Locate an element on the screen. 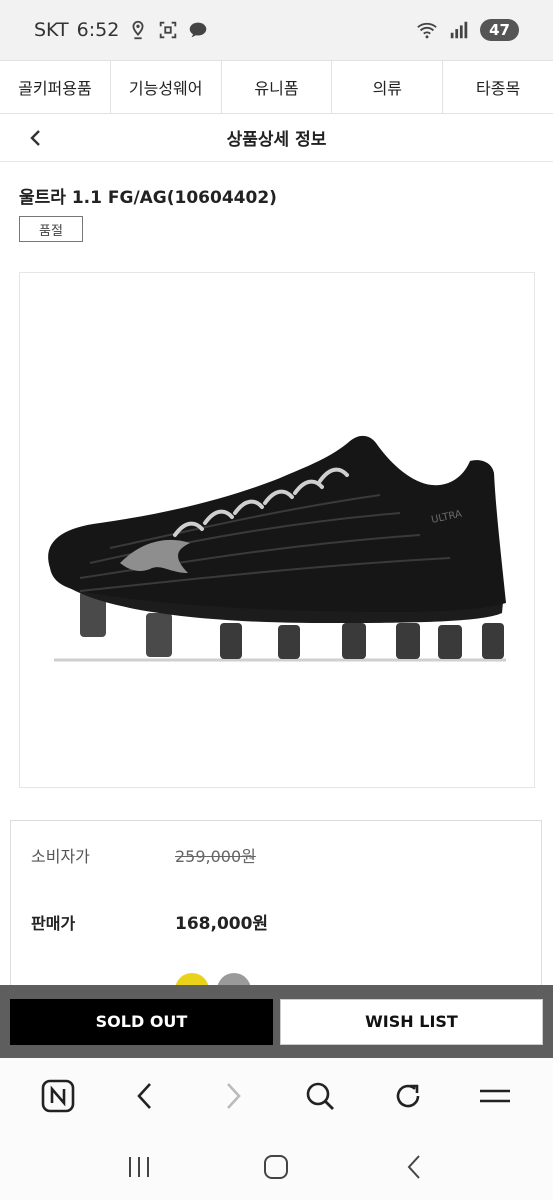 The width and height of the screenshot is (553, 1200). product-name: 울트라 1.1 FG/AG(10604402) is located at coordinates (148, 198).